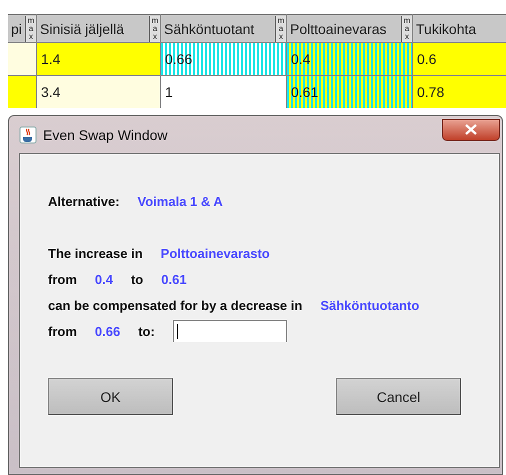 Image resolution: width=506 pixels, height=475 pixels. Describe the element at coordinates (174, 279) in the screenshot. I see `value-text: 0.61` at that location.